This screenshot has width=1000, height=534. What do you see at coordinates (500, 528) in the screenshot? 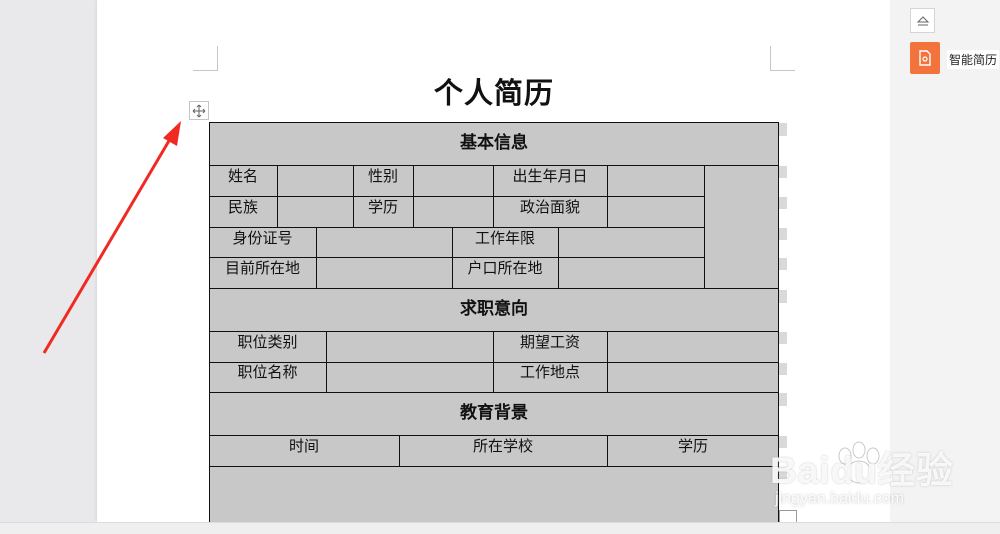
I see `status-bar` at bounding box center [500, 528].